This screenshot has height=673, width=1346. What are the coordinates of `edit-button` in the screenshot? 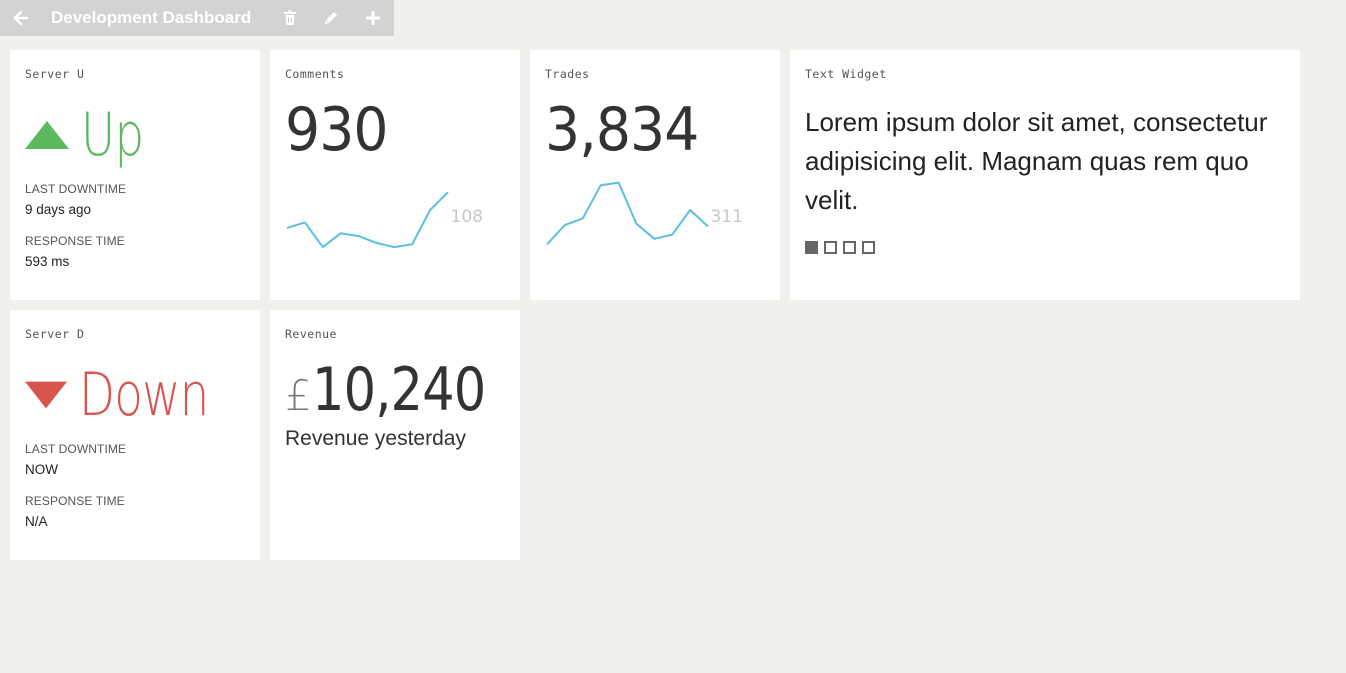 It's located at (331, 18).